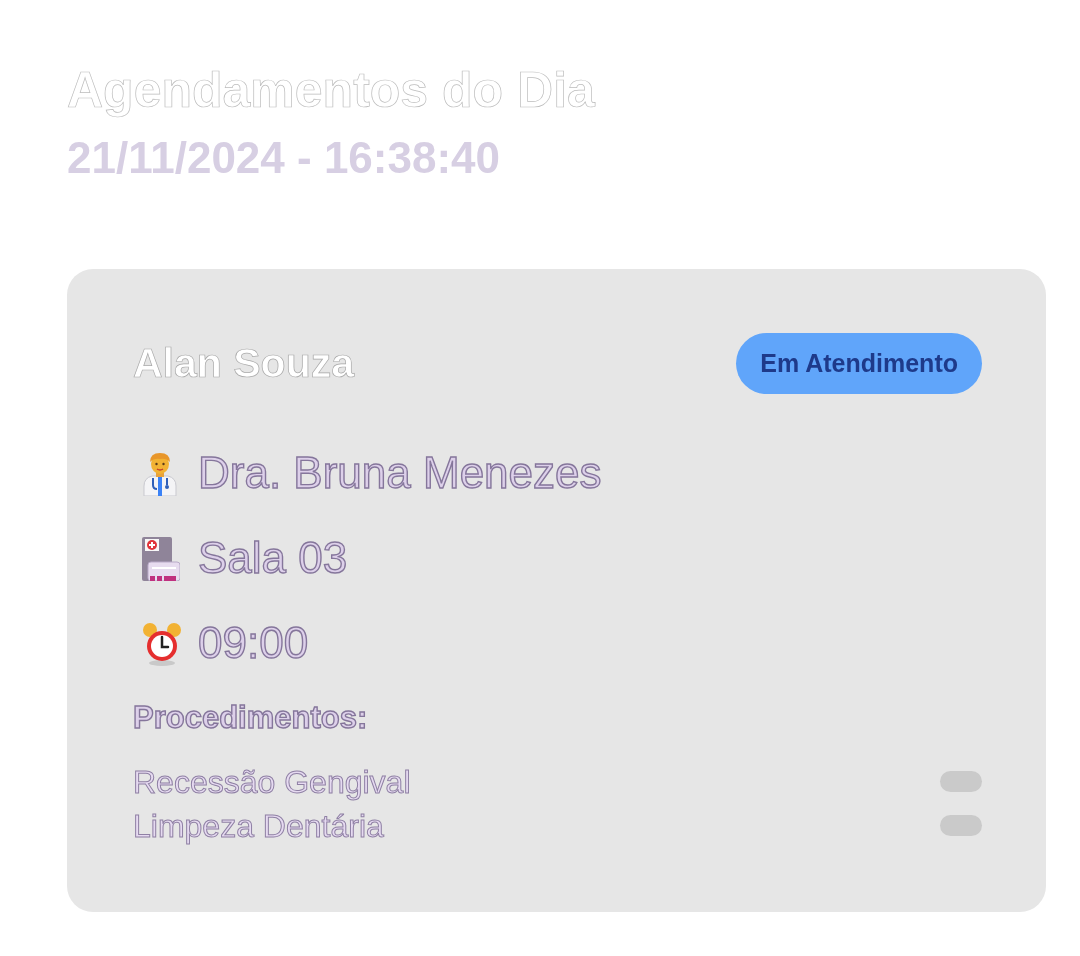  What do you see at coordinates (331, 90) in the screenshot?
I see `page-title: Agendamentos do Dia` at bounding box center [331, 90].